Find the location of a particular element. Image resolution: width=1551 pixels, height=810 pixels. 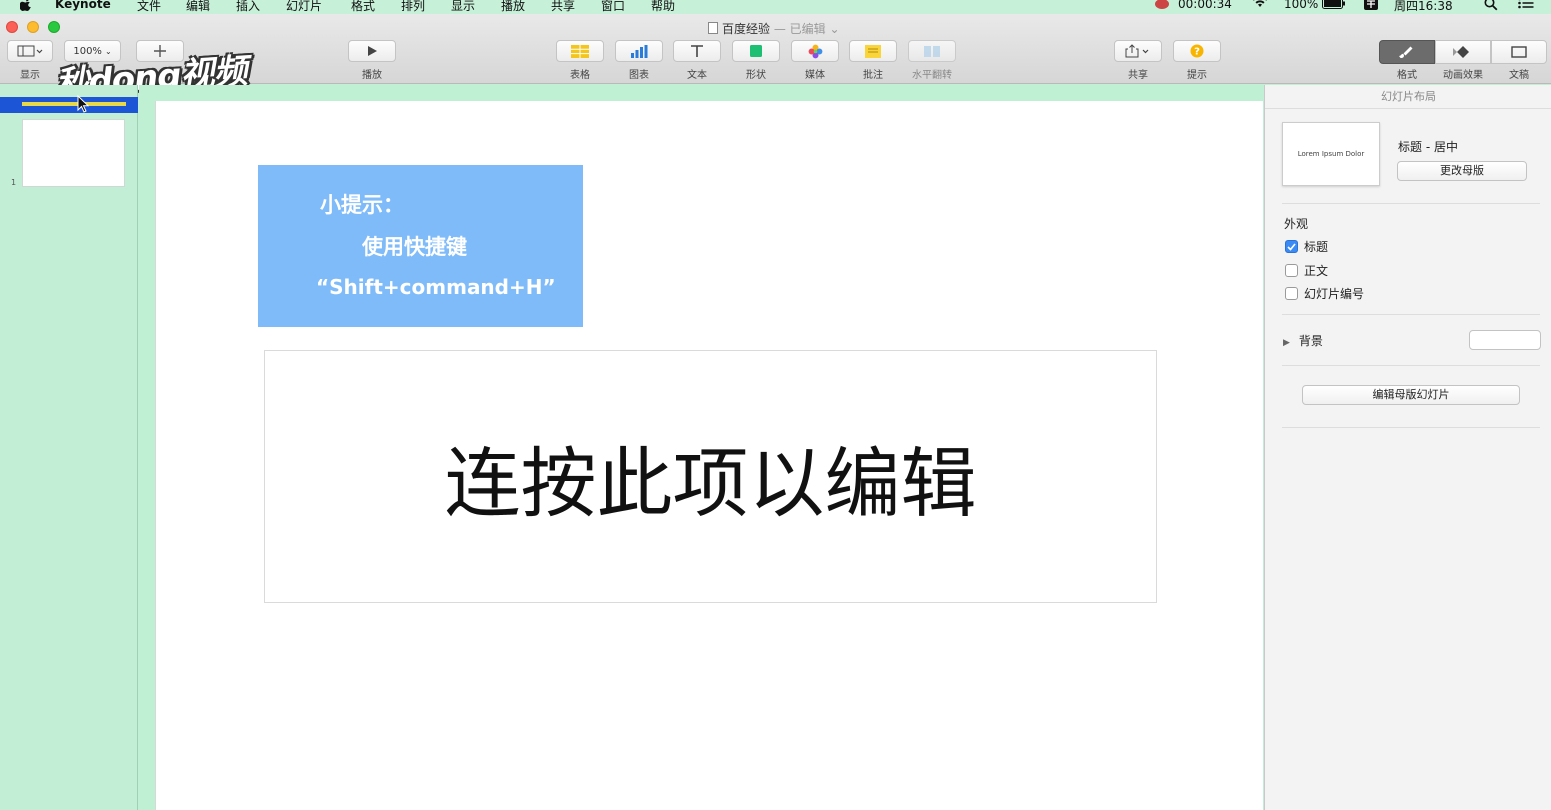

spotlight-search-icon is located at coordinates (1491, 7).